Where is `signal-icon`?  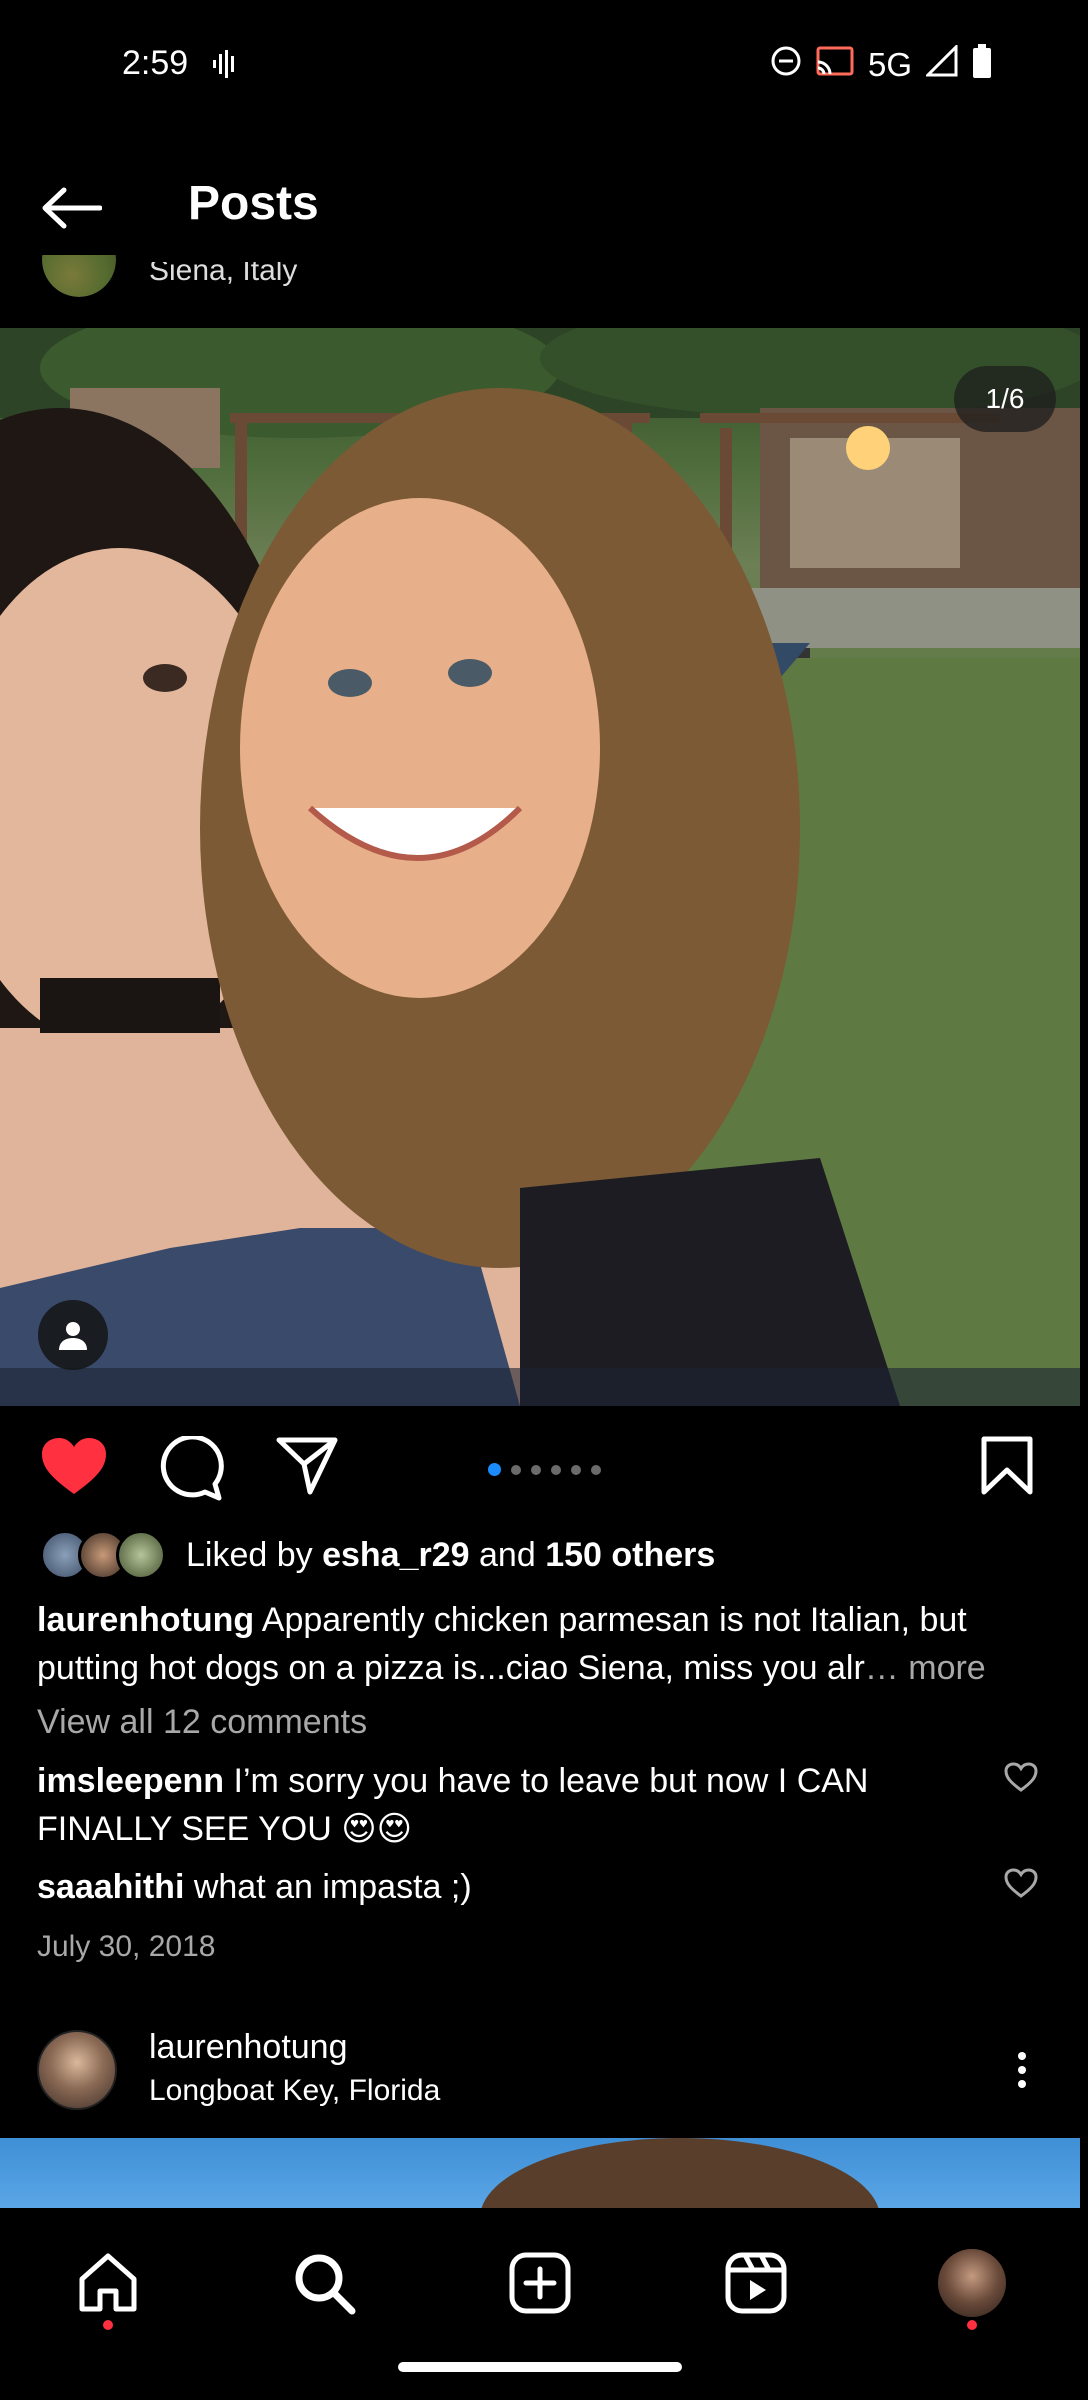
signal-icon is located at coordinates (941, 64).